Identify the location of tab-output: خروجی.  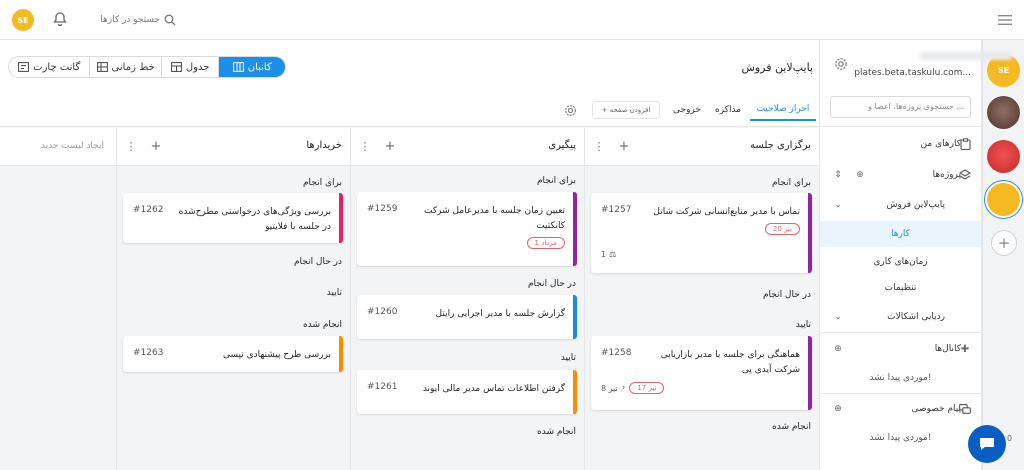
(687, 110).